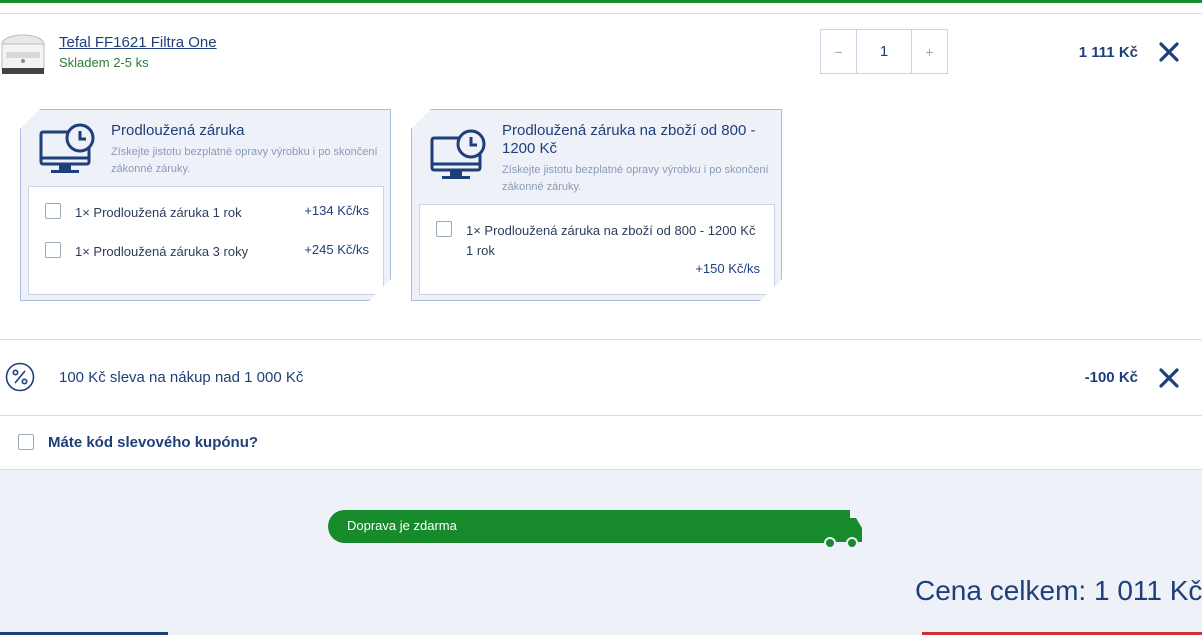 The image size is (1202, 635). What do you see at coordinates (727, 268) in the screenshot?
I see `warranty-option-price: +150 Kč/ks` at bounding box center [727, 268].